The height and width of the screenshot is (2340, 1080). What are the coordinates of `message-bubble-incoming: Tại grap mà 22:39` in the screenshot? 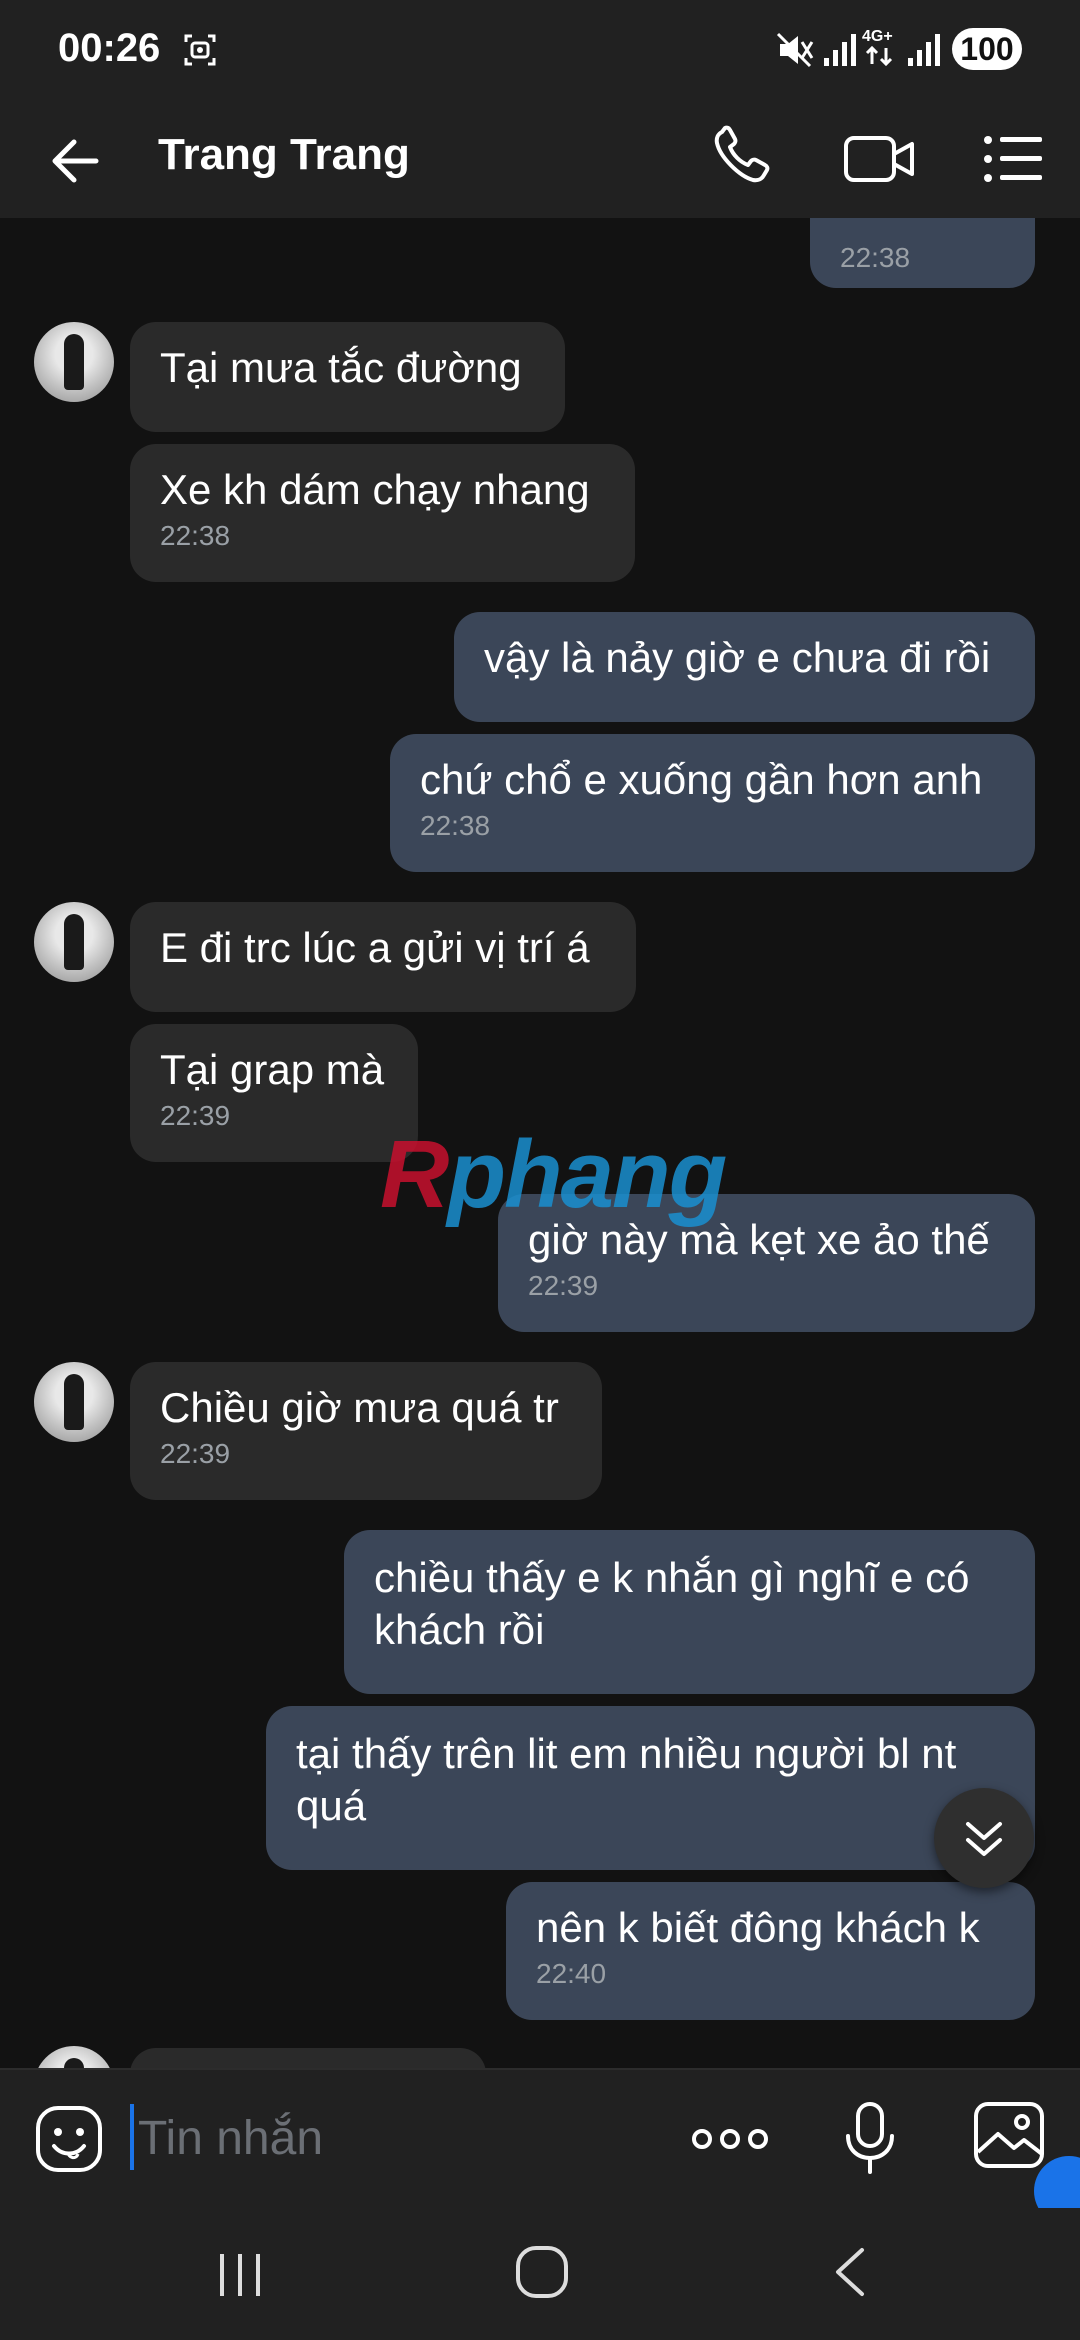 It's located at (274, 1093).